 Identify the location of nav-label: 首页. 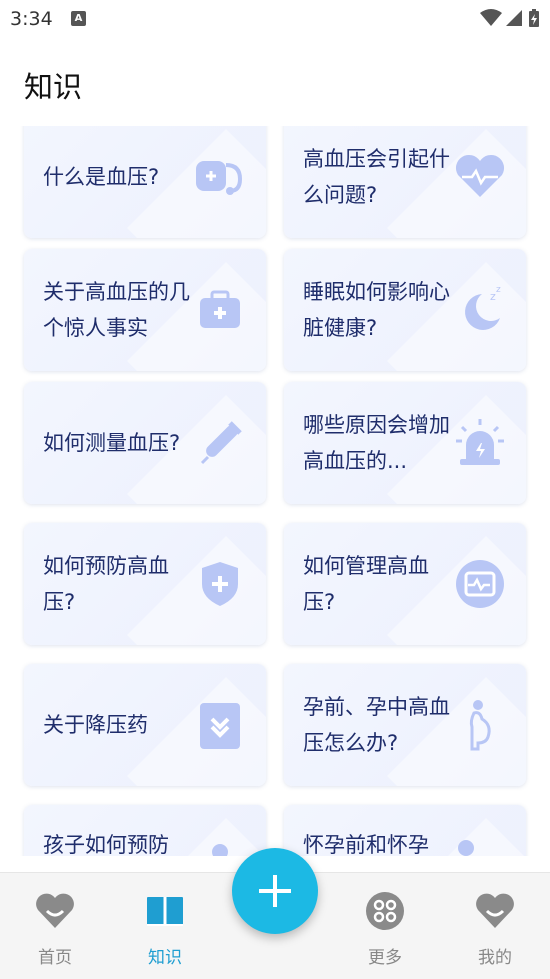
(55, 958).